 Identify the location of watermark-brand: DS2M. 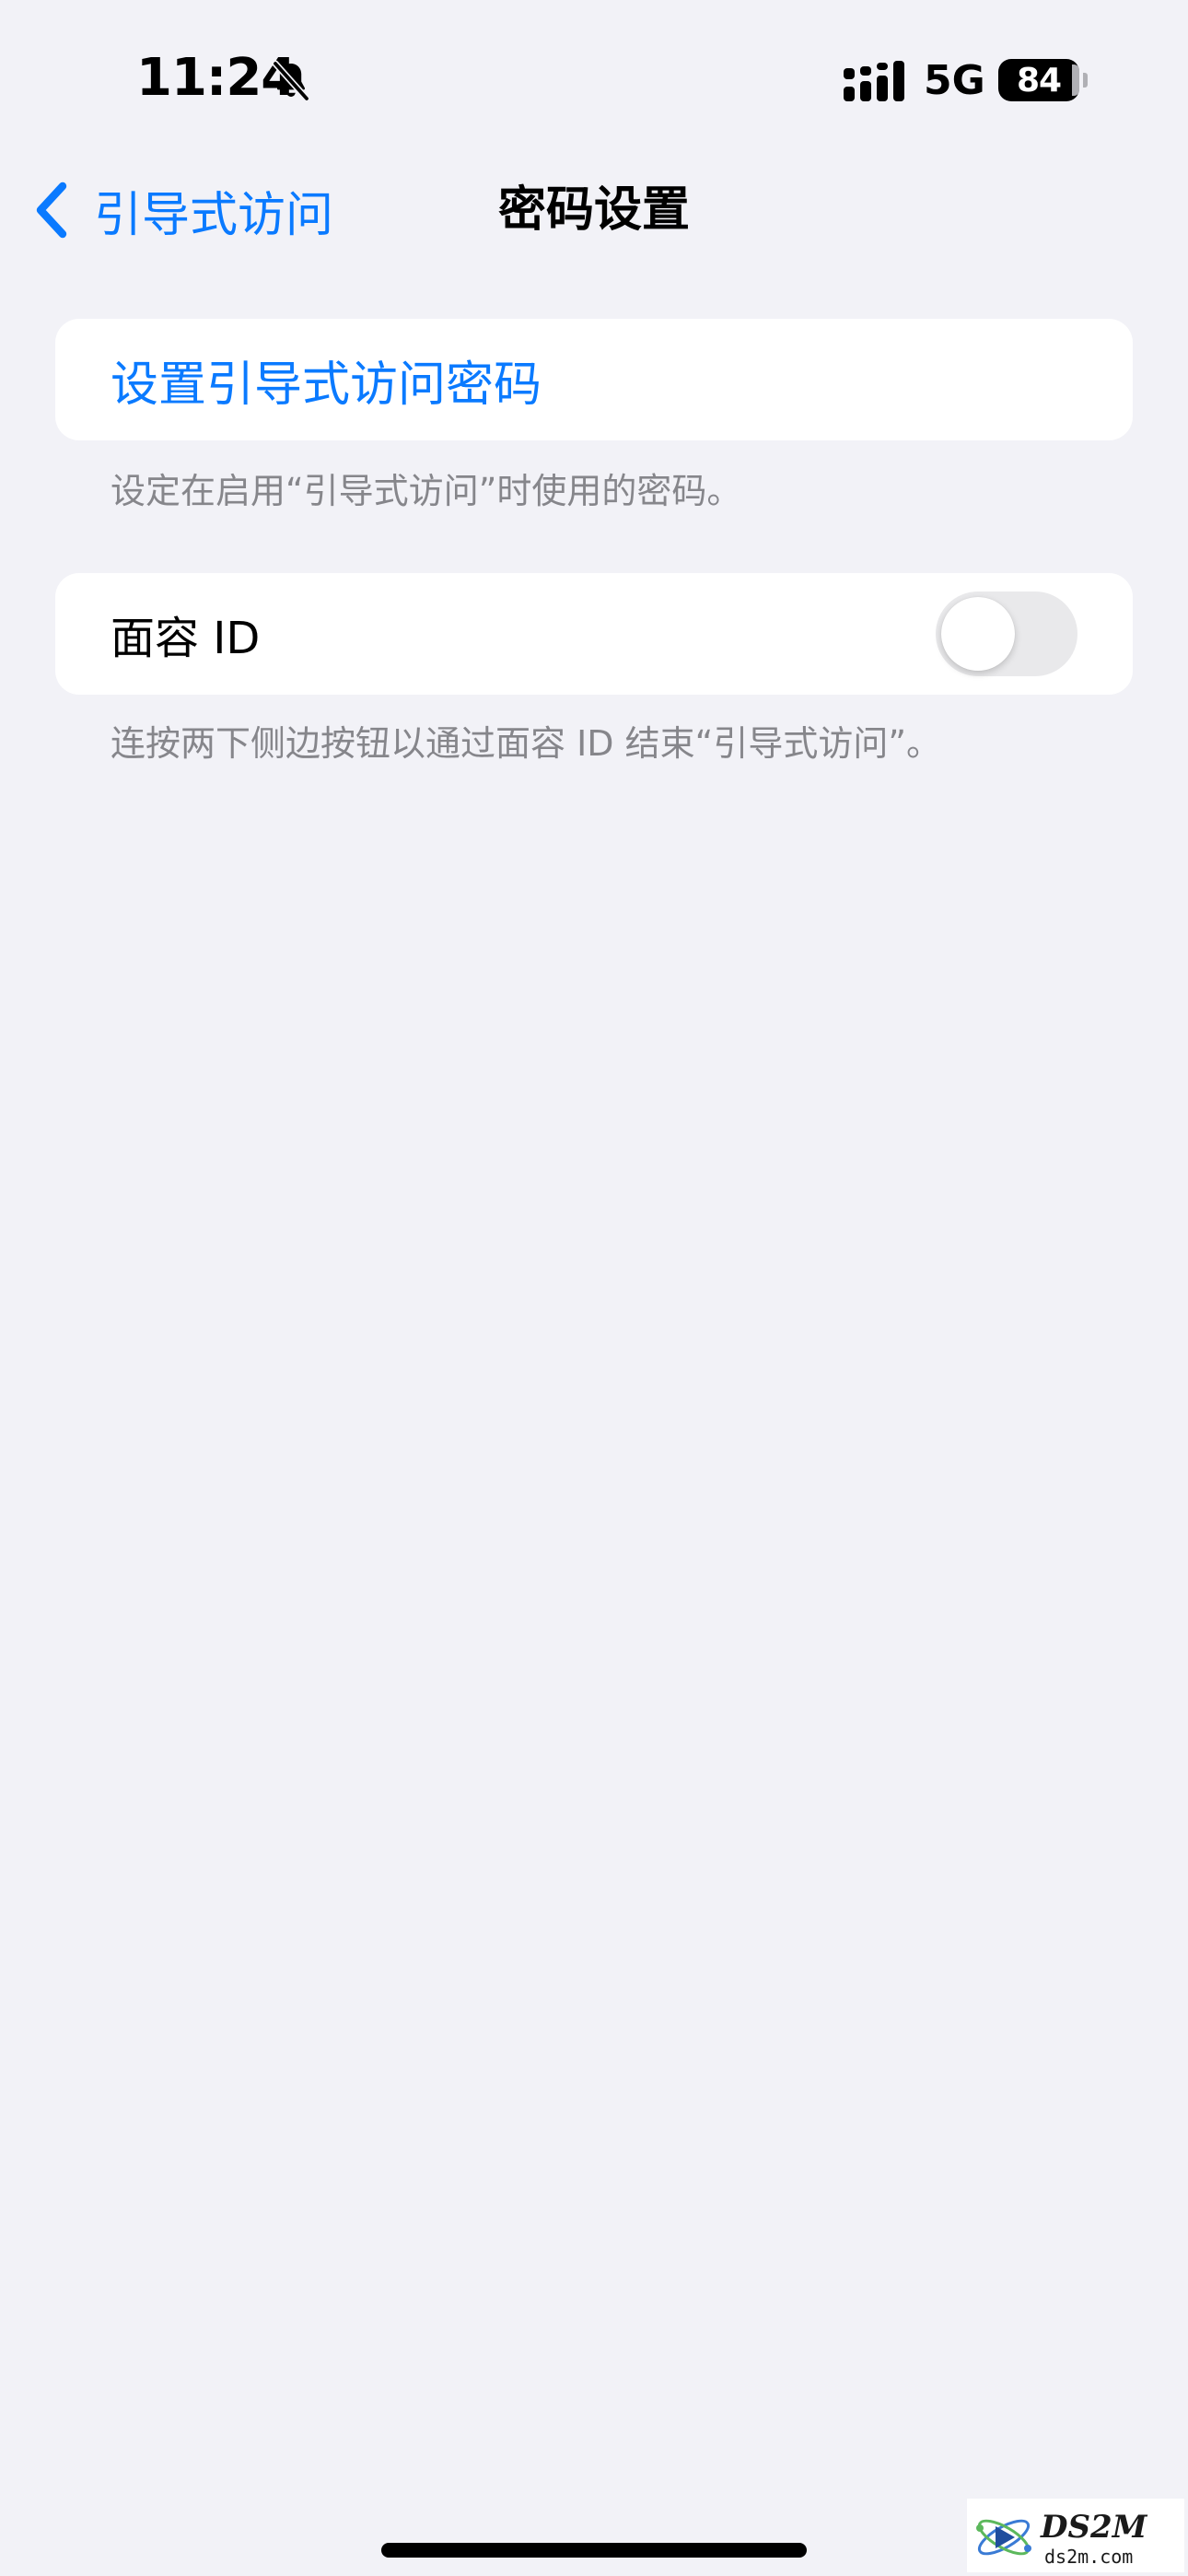
(1094, 2527).